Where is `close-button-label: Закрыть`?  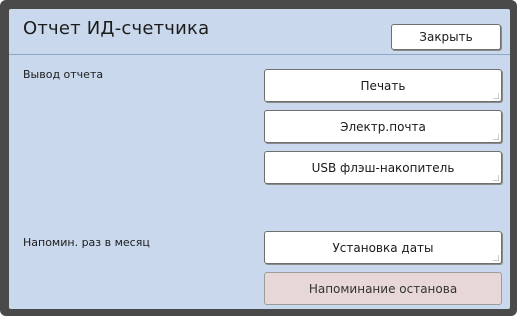
close-button-label: Закрыть is located at coordinates (446, 37).